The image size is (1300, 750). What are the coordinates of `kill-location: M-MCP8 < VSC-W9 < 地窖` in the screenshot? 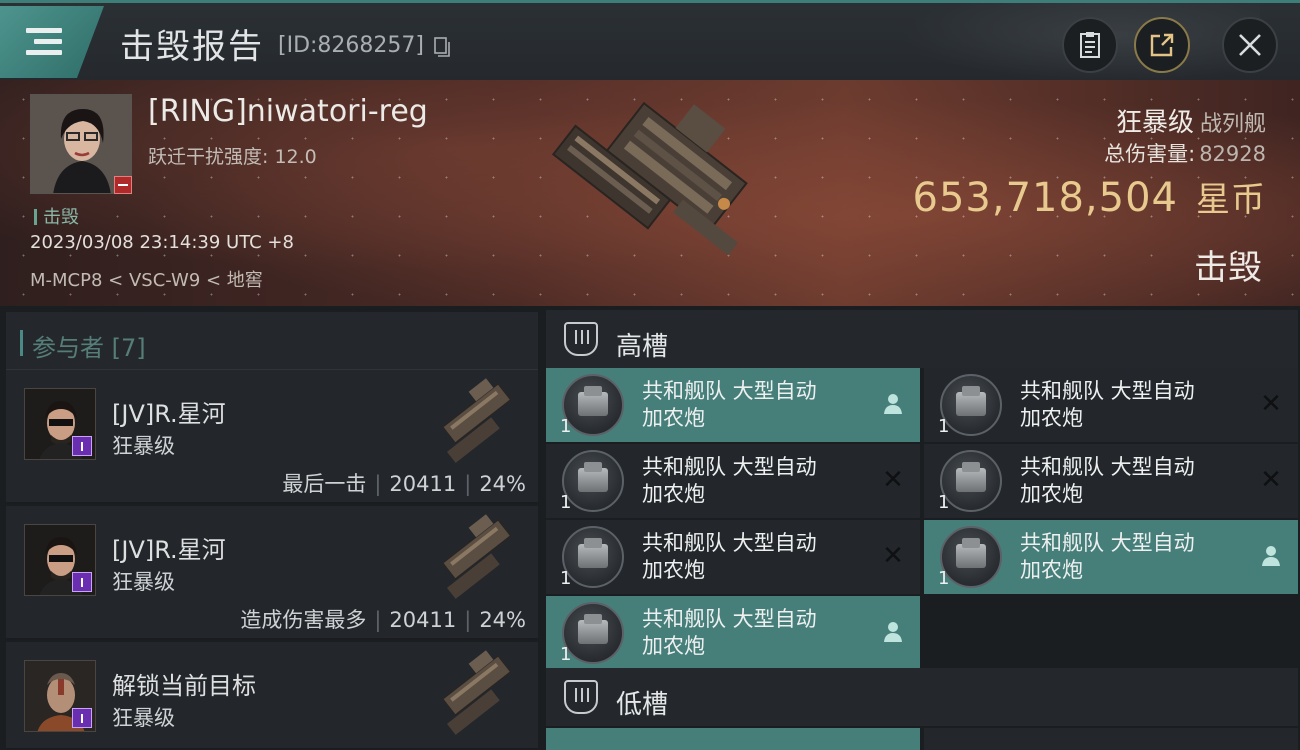 It's located at (146, 279).